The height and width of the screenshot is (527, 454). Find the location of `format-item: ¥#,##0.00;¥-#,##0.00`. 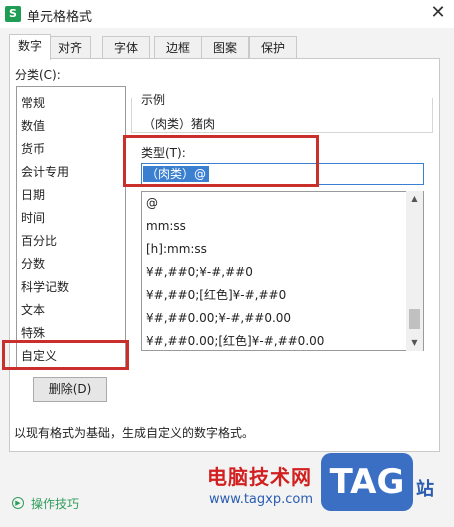

format-item: ¥#,##0.00;¥-#,##0.00 is located at coordinates (218, 318).